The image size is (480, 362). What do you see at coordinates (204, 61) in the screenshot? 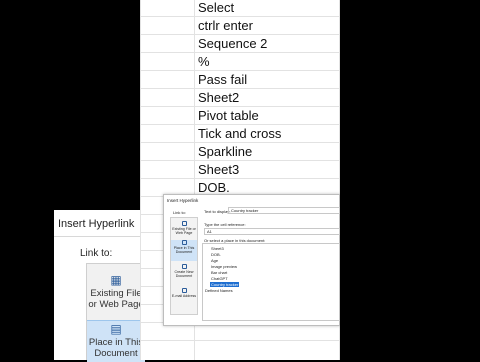
I see `cell-text: %` at bounding box center [204, 61].